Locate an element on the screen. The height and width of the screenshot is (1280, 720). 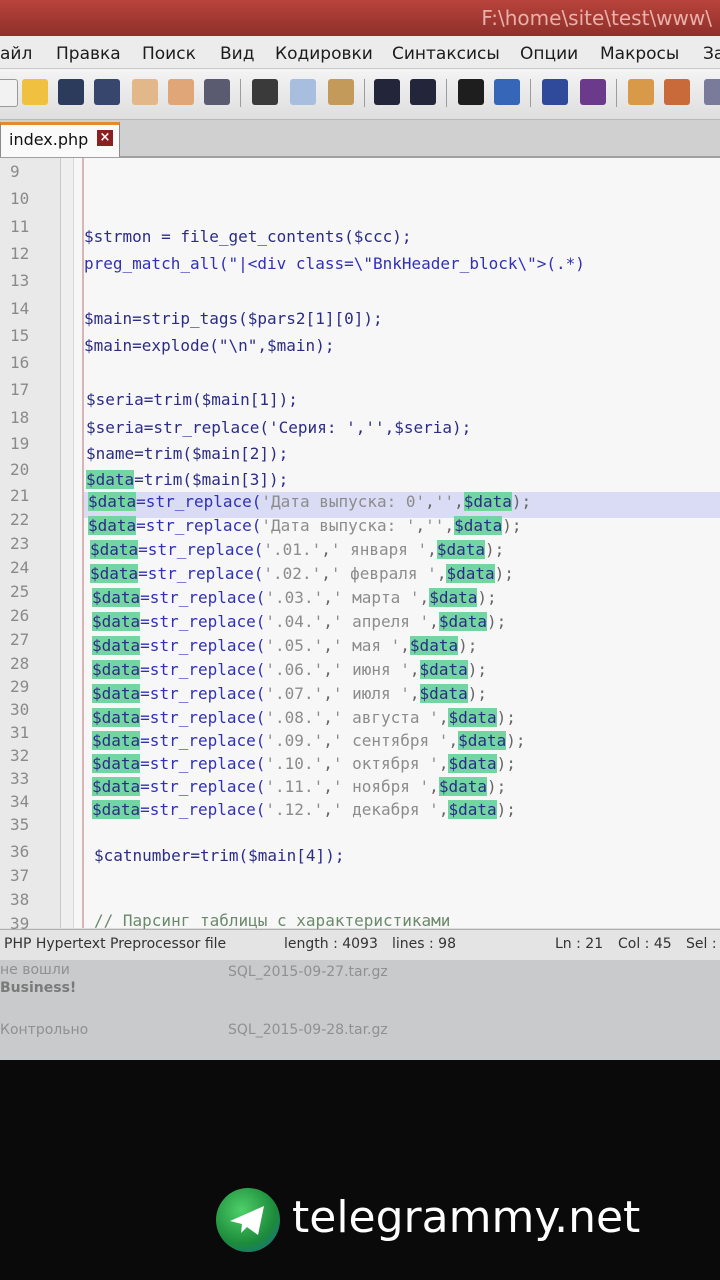
watermark: telegrammy.net is located at coordinates (461, 1220).